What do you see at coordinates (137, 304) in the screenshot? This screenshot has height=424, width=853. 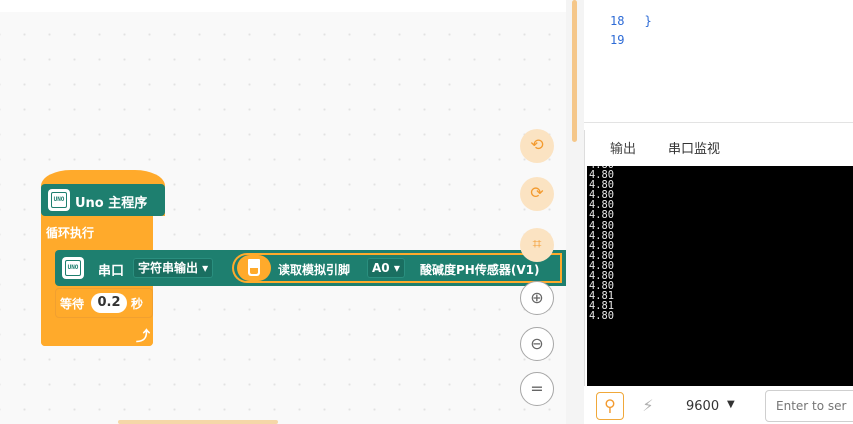 I see `wait-unit-label: 秒` at bounding box center [137, 304].